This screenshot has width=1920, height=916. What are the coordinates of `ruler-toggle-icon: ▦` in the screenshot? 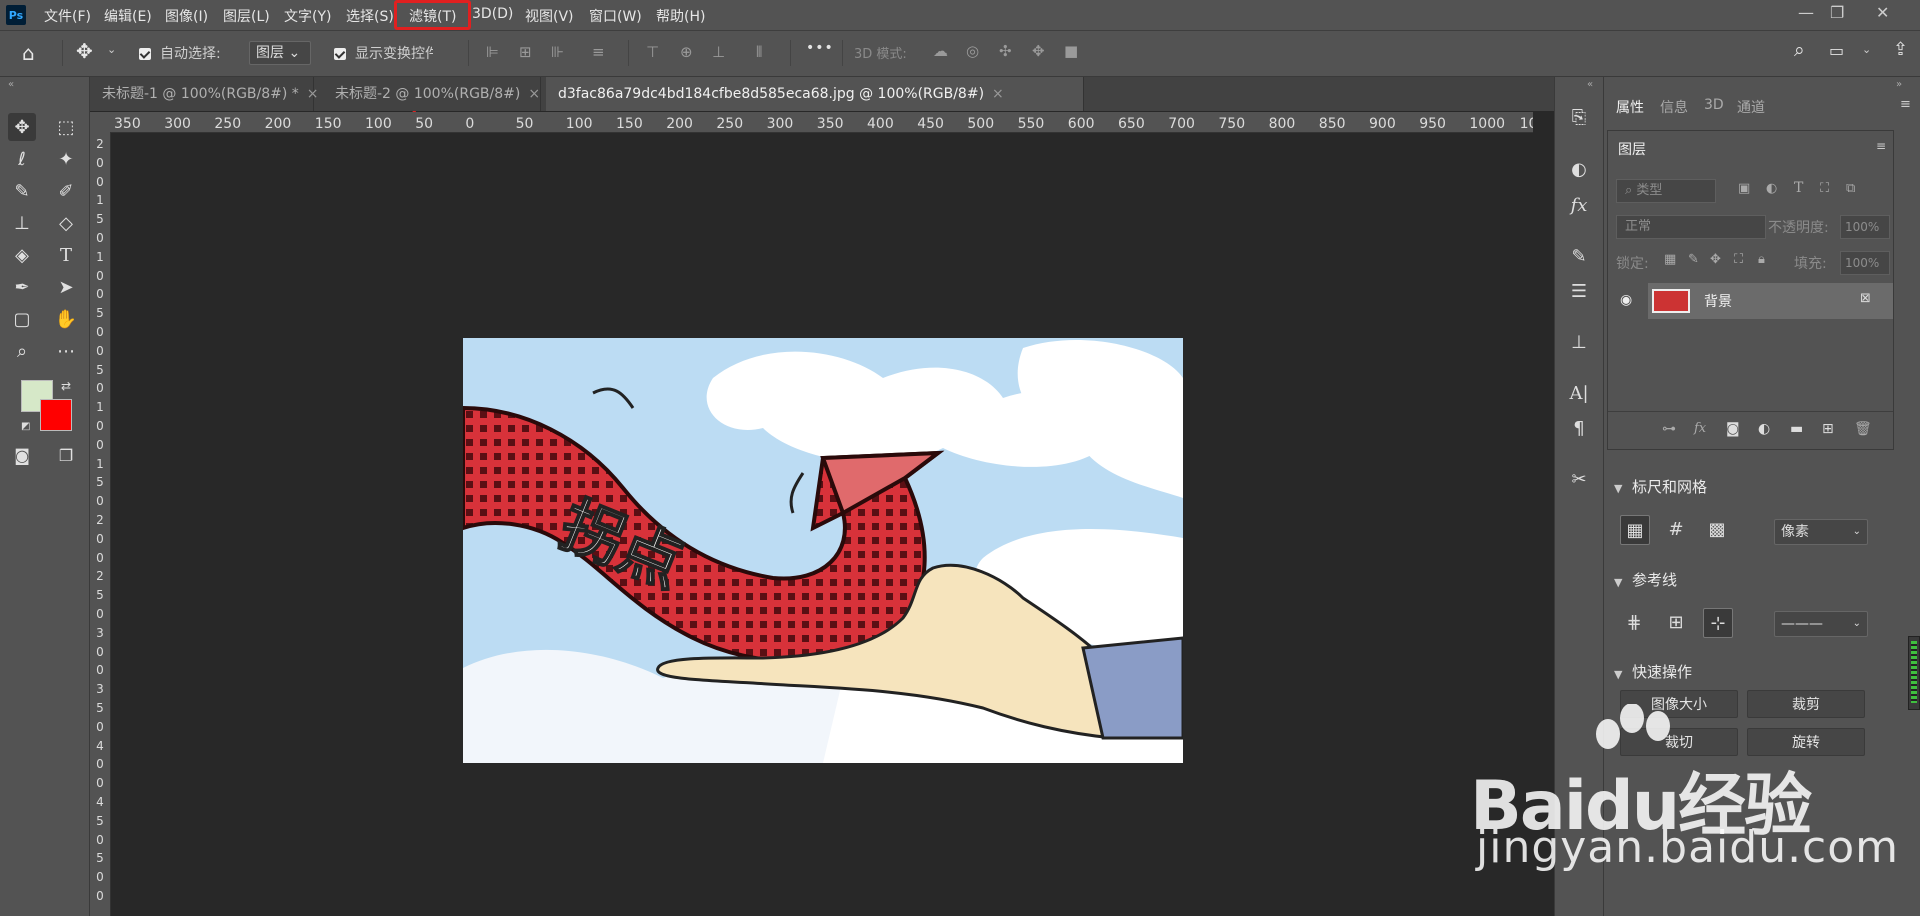 It's located at (1635, 530).